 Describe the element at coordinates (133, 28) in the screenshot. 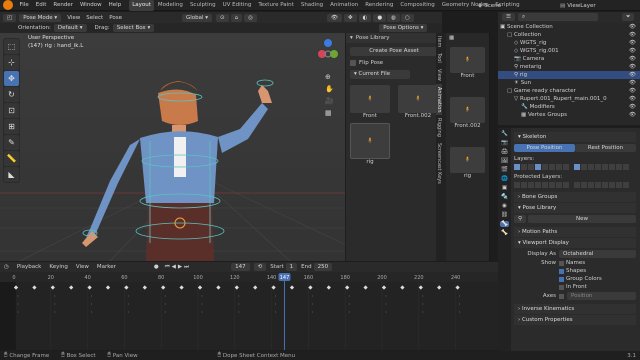

I see `drag-select: Select Box ▾` at that location.